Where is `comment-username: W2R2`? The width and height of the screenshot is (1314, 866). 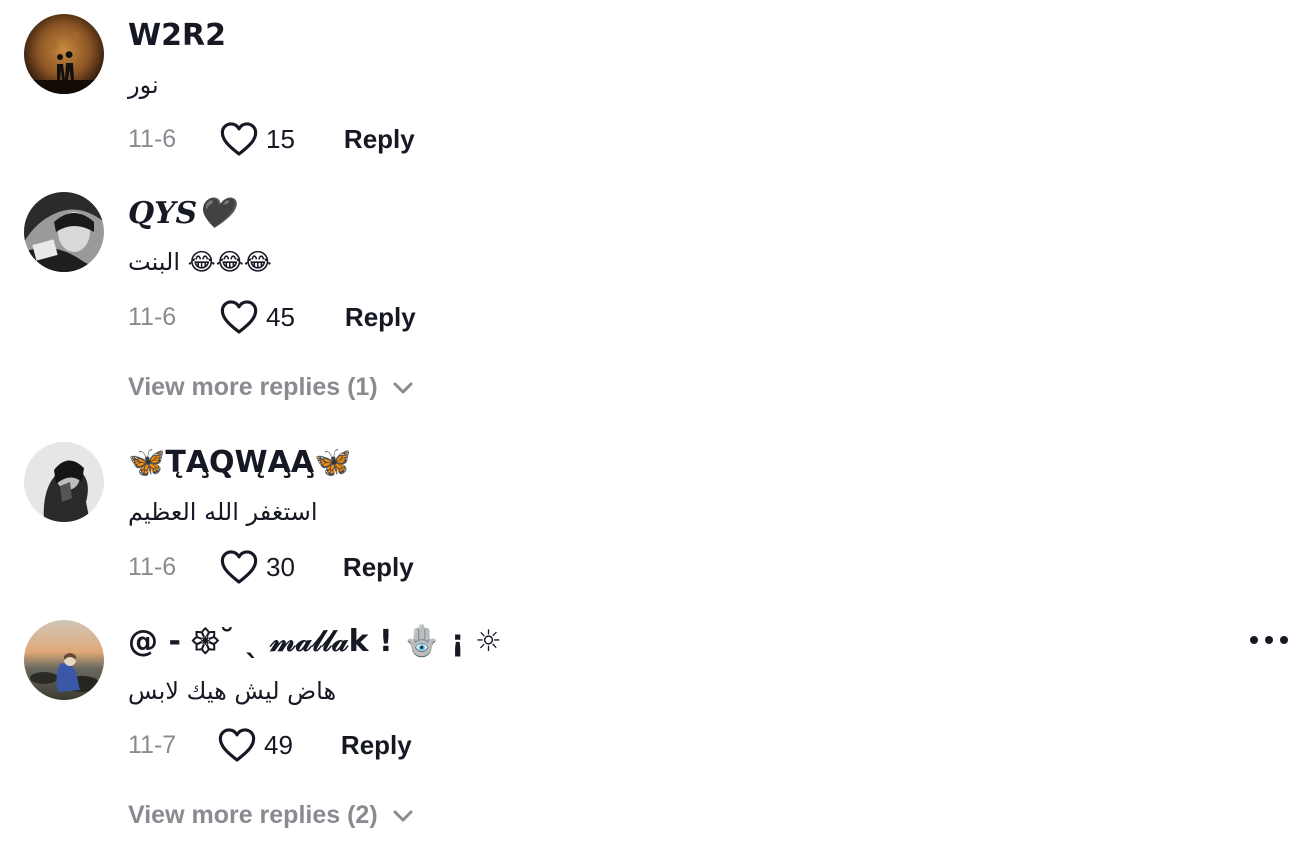 comment-username: W2R2 is located at coordinates (177, 36).